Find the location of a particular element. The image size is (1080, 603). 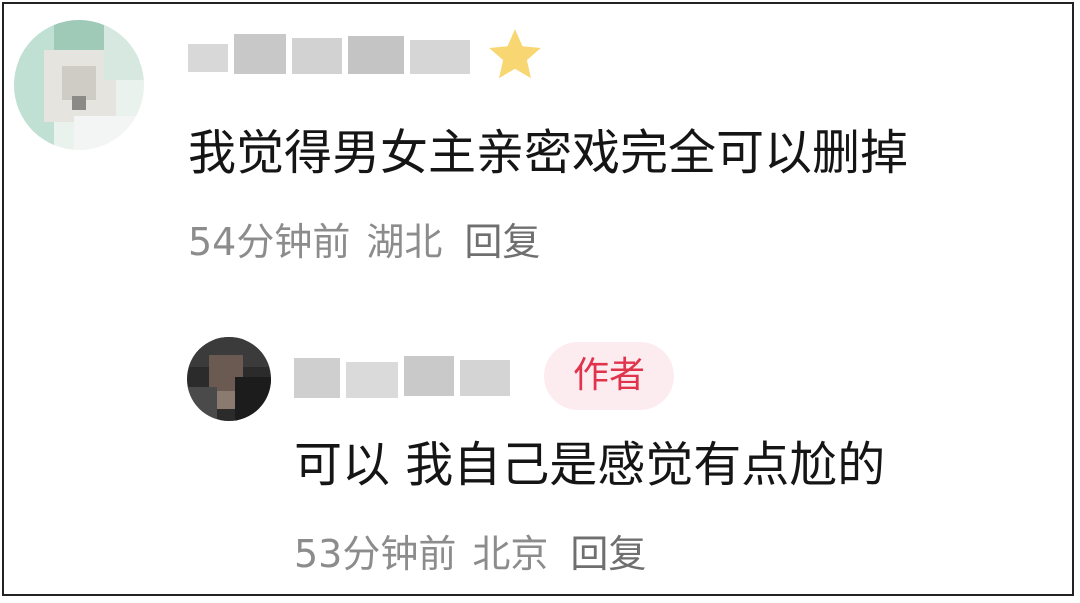

comment-time: 53分钟前 is located at coordinates (375, 554).